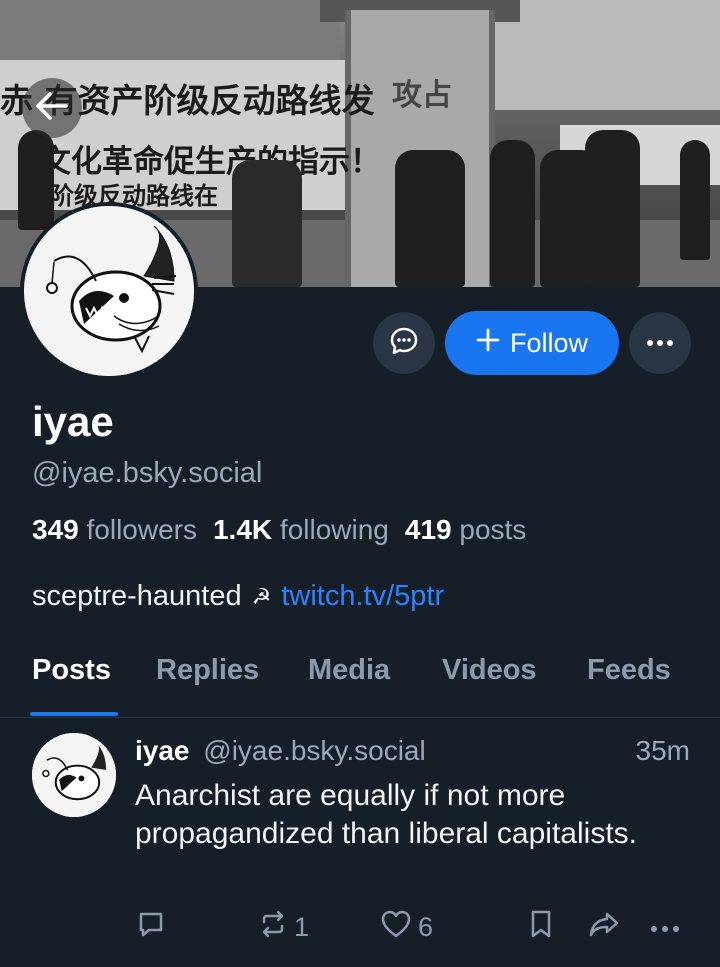 Image resolution: width=720 pixels, height=967 pixels. What do you see at coordinates (488, 343) in the screenshot?
I see `plus-icon` at bounding box center [488, 343].